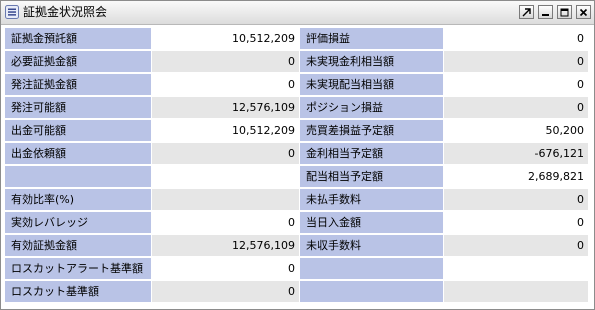 The image size is (595, 310). I want to click on right-label: 未実現配当相当額, so click(372, 85).